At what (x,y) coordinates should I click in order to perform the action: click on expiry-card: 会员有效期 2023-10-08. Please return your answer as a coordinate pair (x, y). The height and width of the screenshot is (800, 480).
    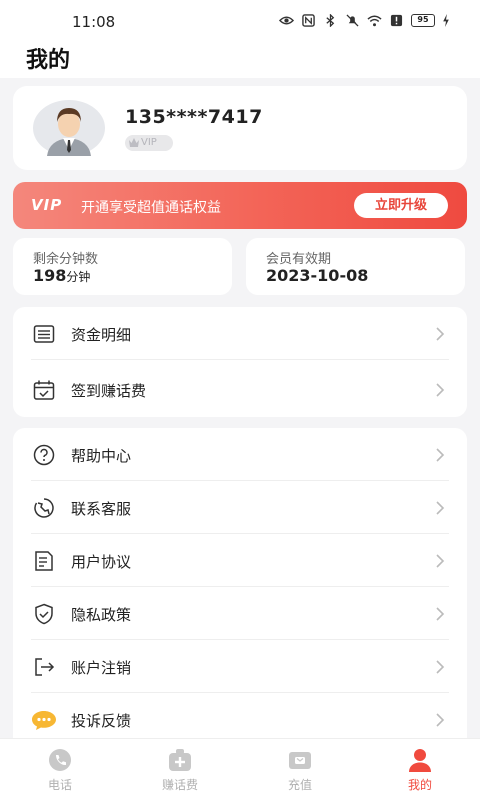
    Looking at the image, I should click on (355, 266).